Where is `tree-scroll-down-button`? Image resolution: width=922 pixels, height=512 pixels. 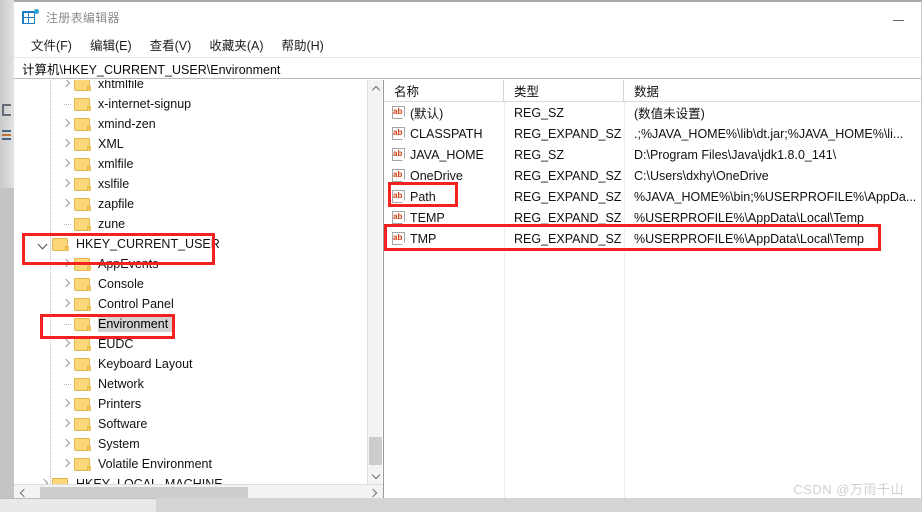
tree-scroll-down-button is located at coordinates (375, 476).